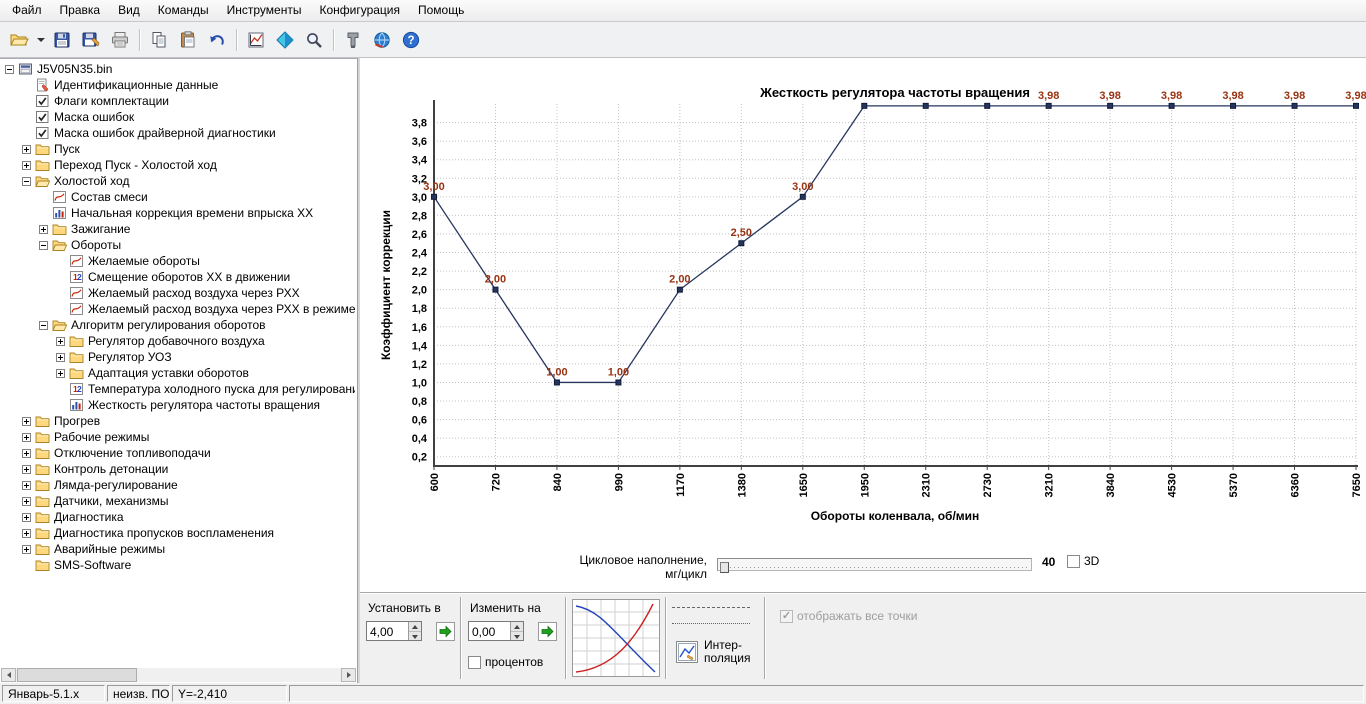 The height and width of the screenshot is (704, 1366). What do you see at coordinates (178, 405) in the screenshot?
I see `tree-item: Жесткость регулятора частоты вращения` at bounding box center [178, 405].